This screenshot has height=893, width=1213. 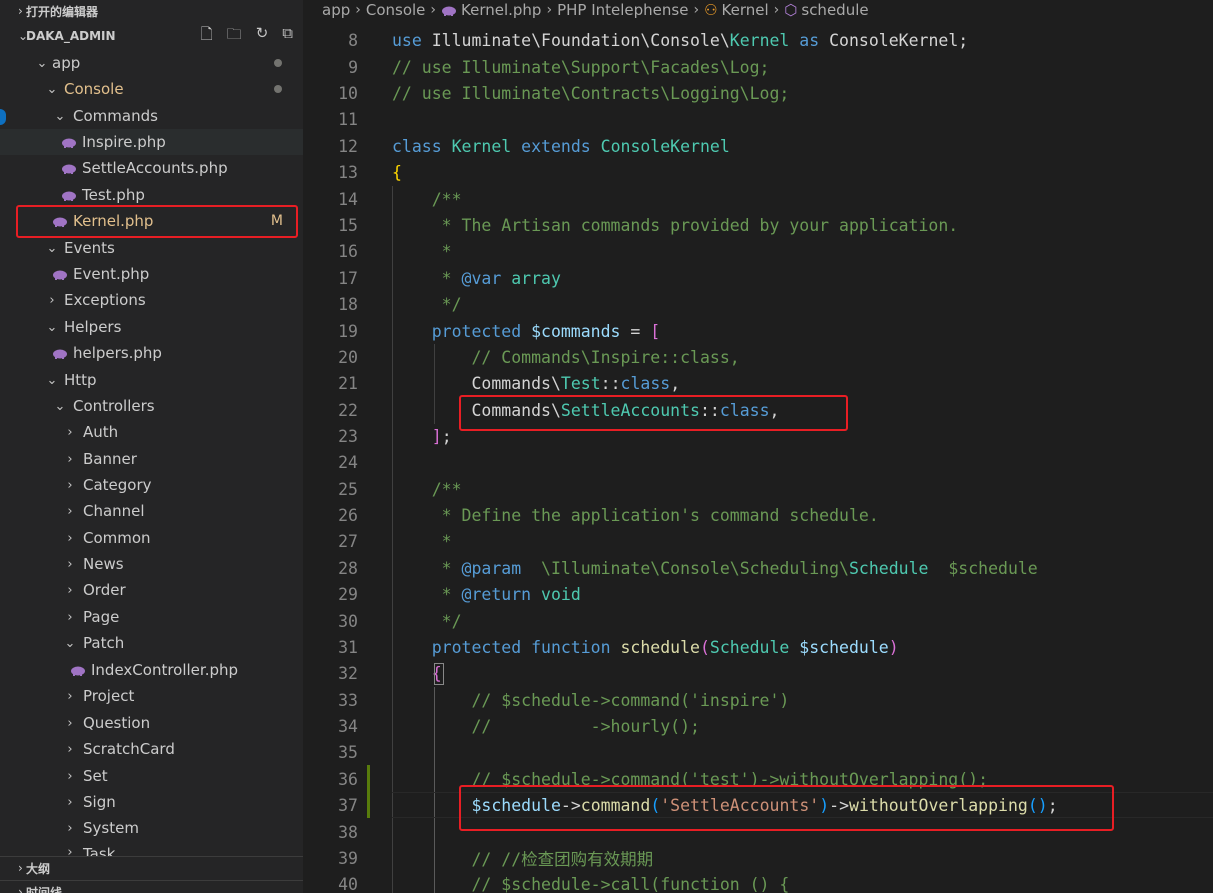 What do you see at coordinates (151, 886) in the screenshot?
I see `timeline-header: › 时间线` at bounding box center [151, 886].